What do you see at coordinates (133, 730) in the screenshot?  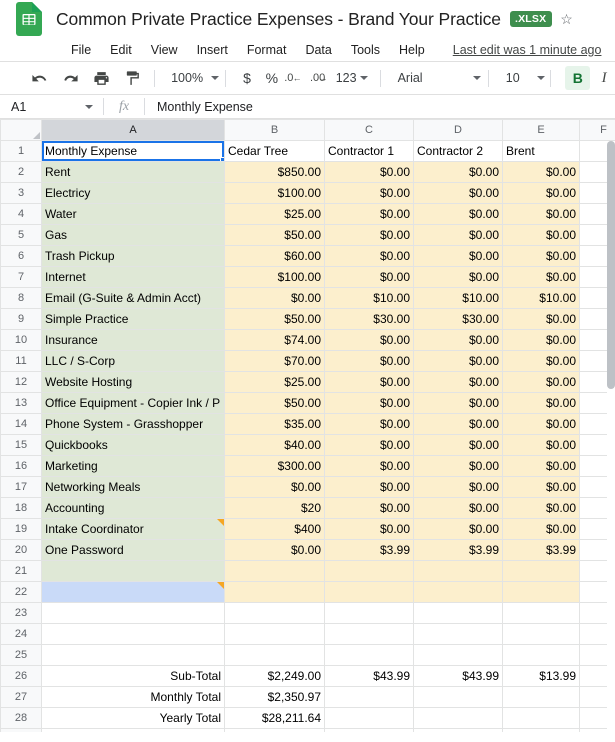 I see `cell-a29` at bounding box center [133, 730].